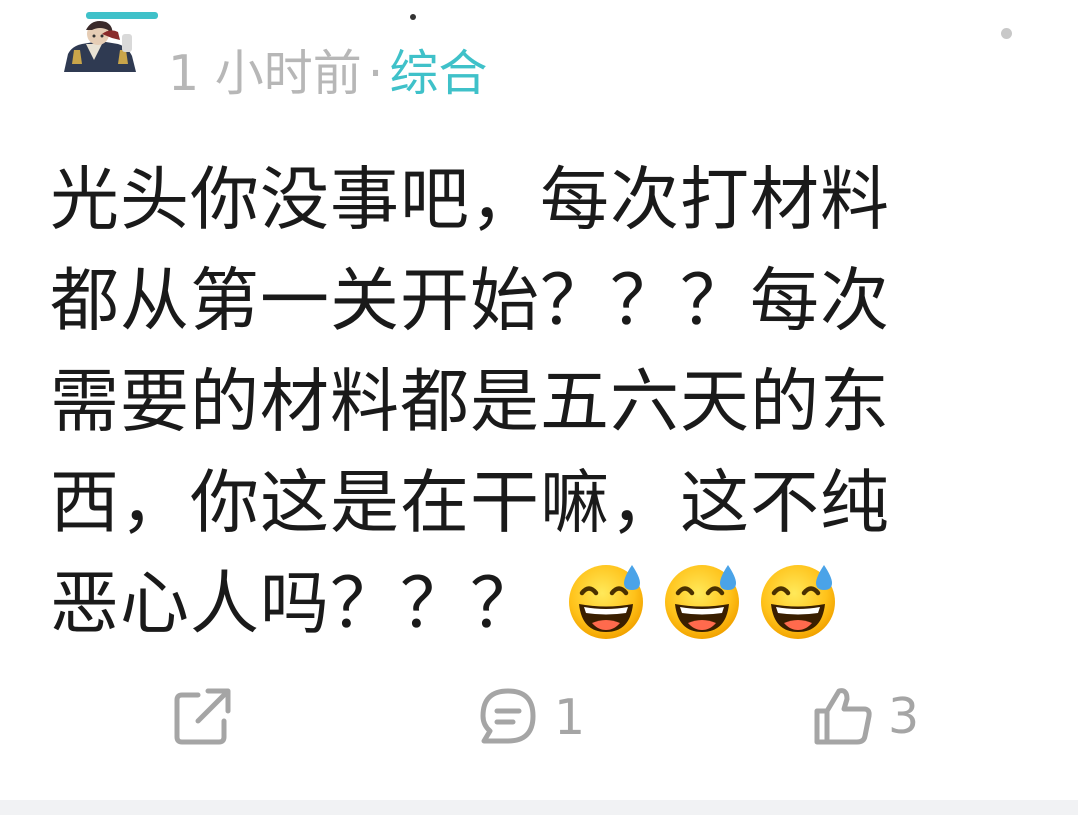  What do you see at coordinates (413, 17) in the screenshot?
I see `top-dot` at bounding box center [413, 17].